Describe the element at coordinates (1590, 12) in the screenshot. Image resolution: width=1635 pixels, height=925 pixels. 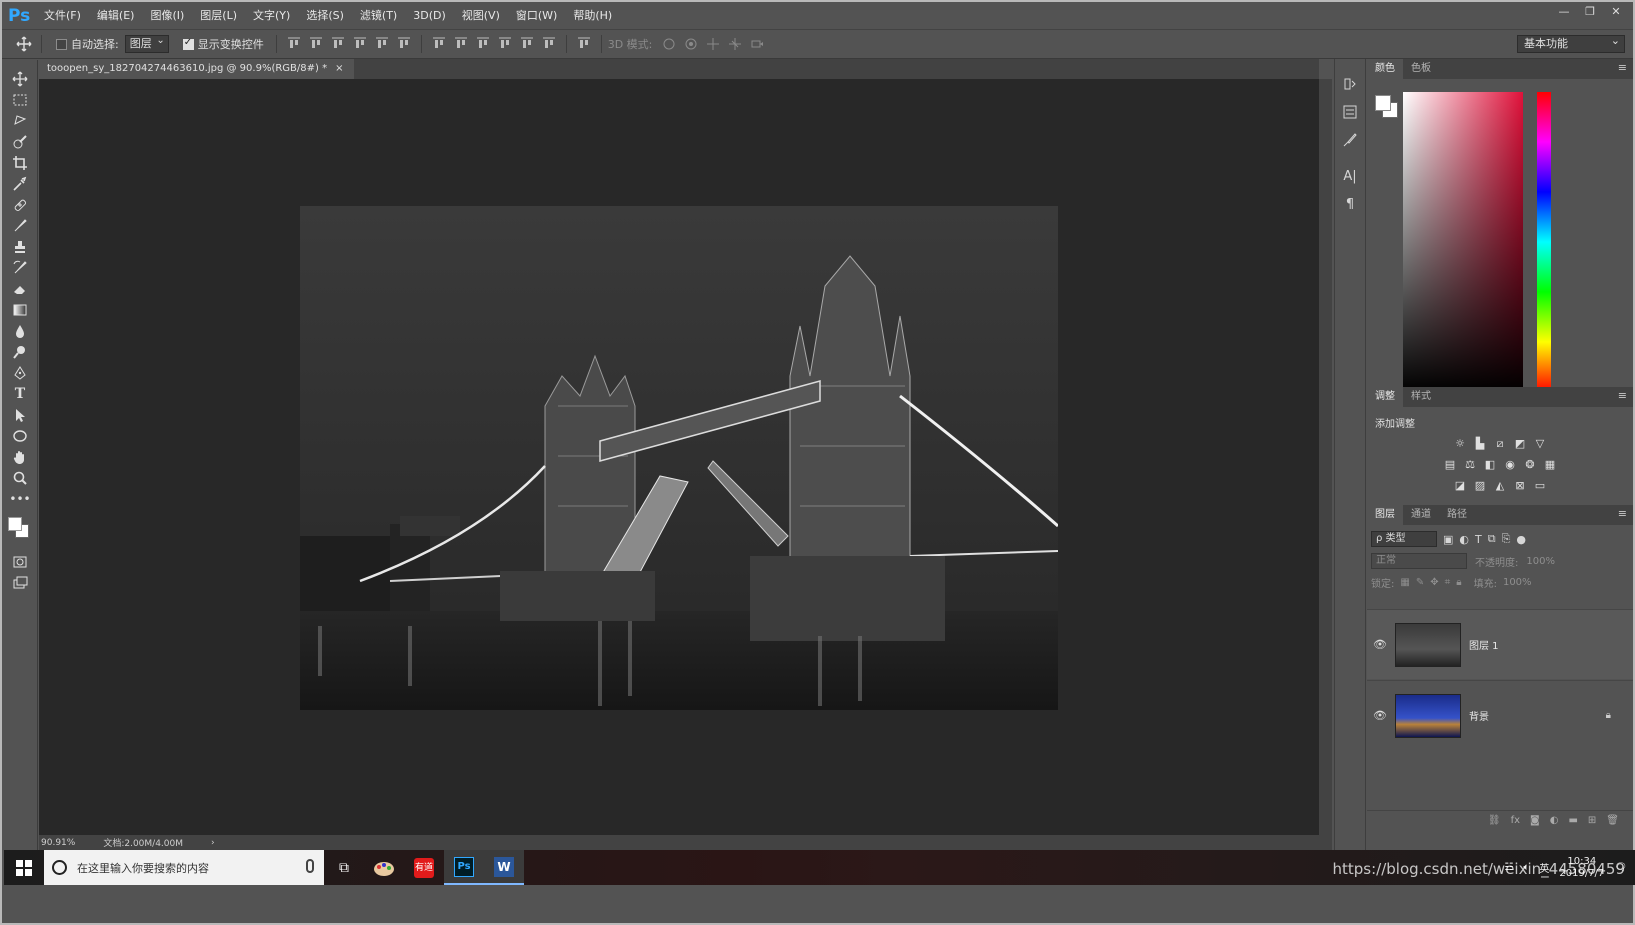
I see `restore-icon: ❐` at that location.